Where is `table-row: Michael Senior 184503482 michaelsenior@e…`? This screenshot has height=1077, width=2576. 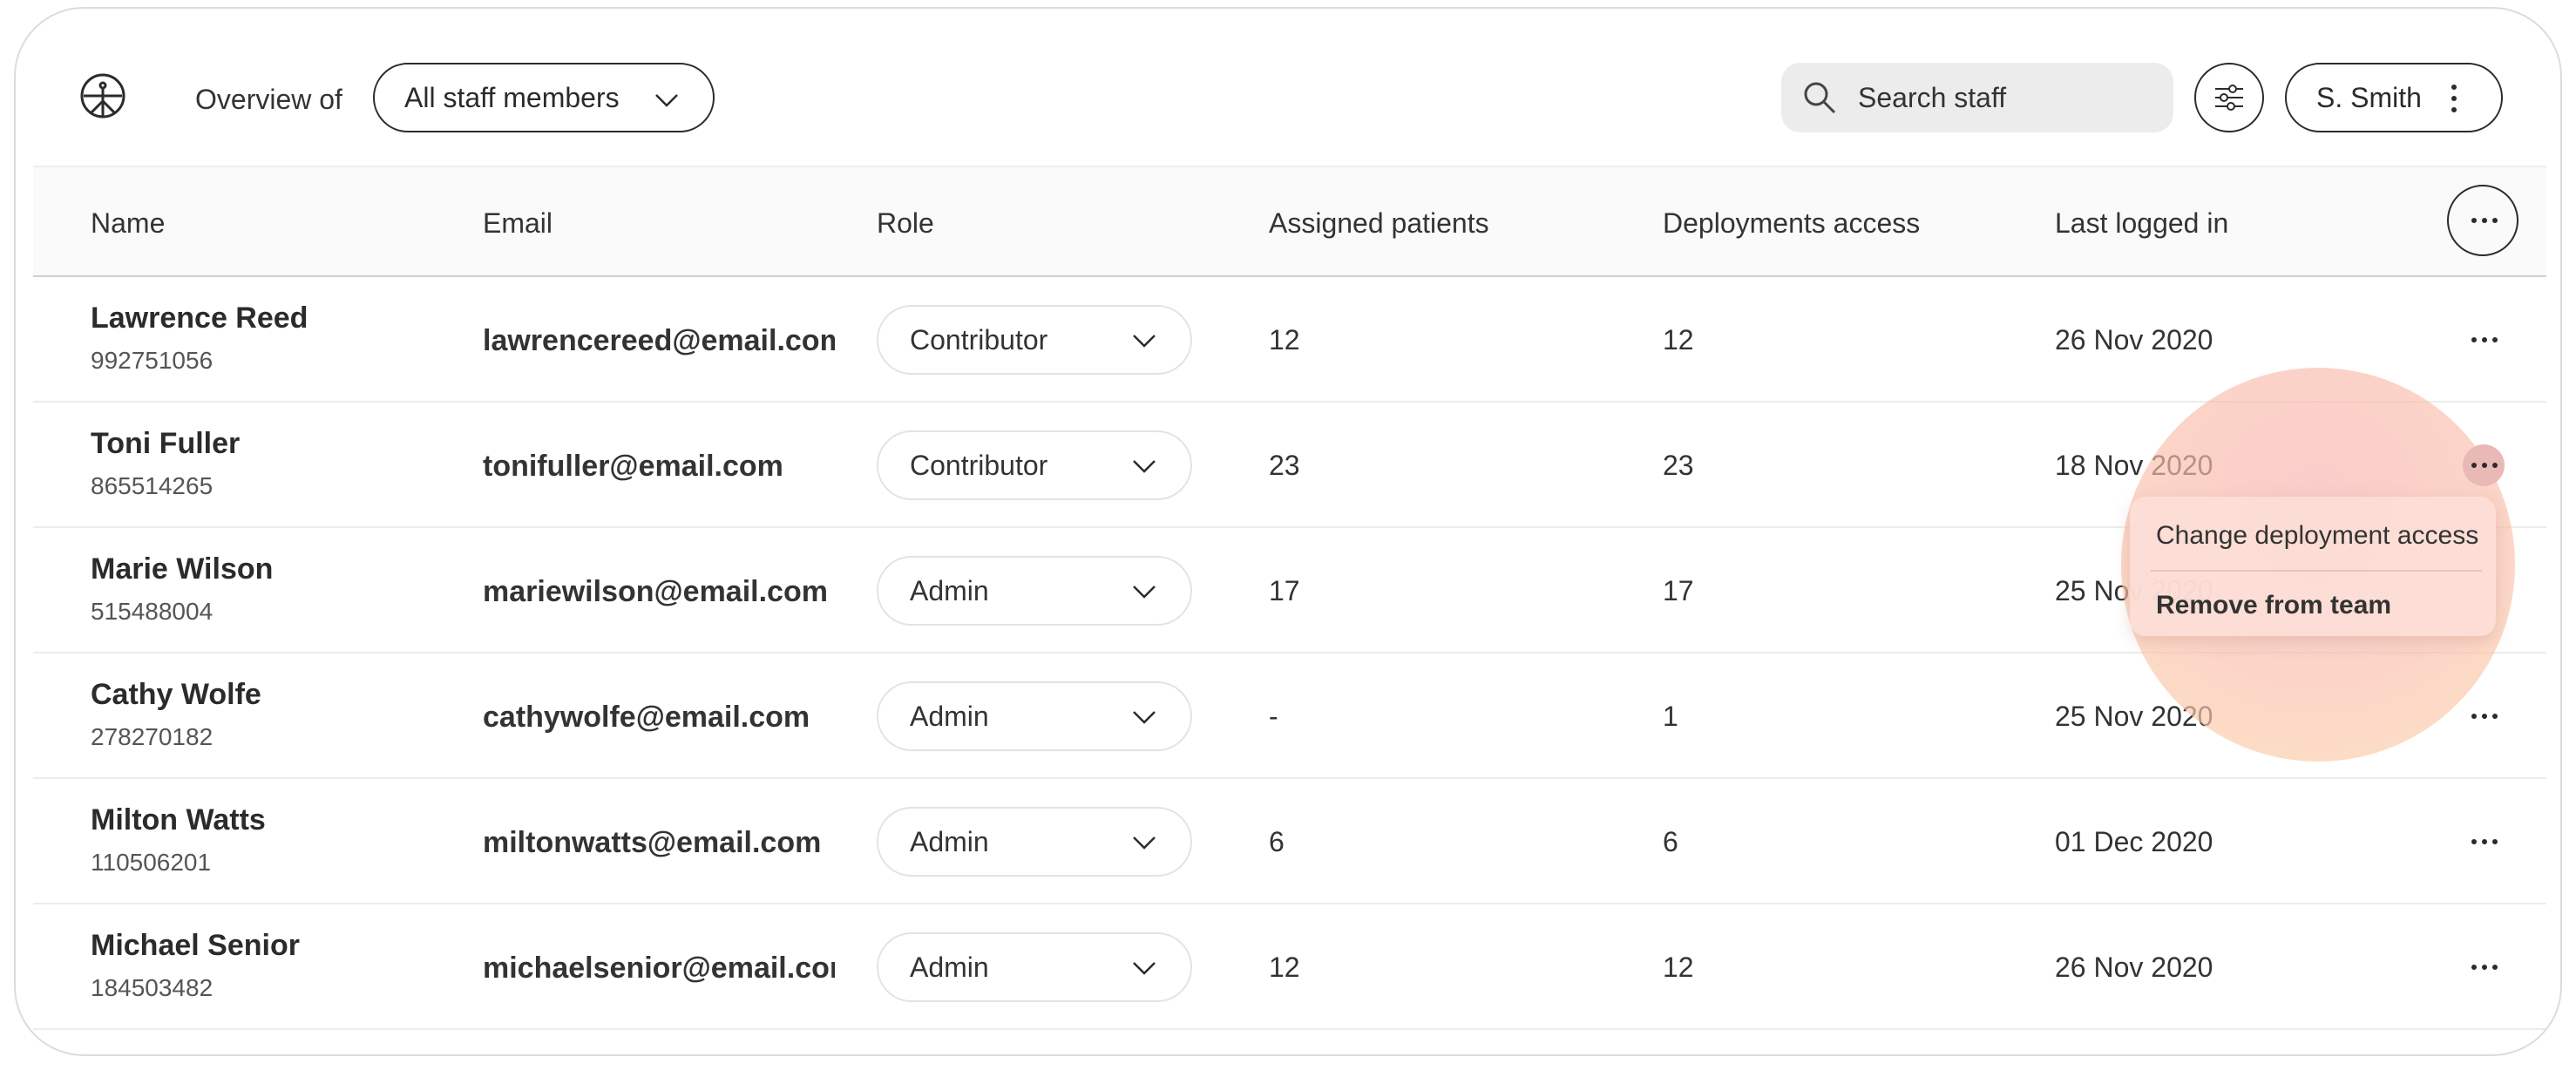
table-row: Michael Senior 184503482 michaelsenior@e… is located at coordinates (1290, 967).